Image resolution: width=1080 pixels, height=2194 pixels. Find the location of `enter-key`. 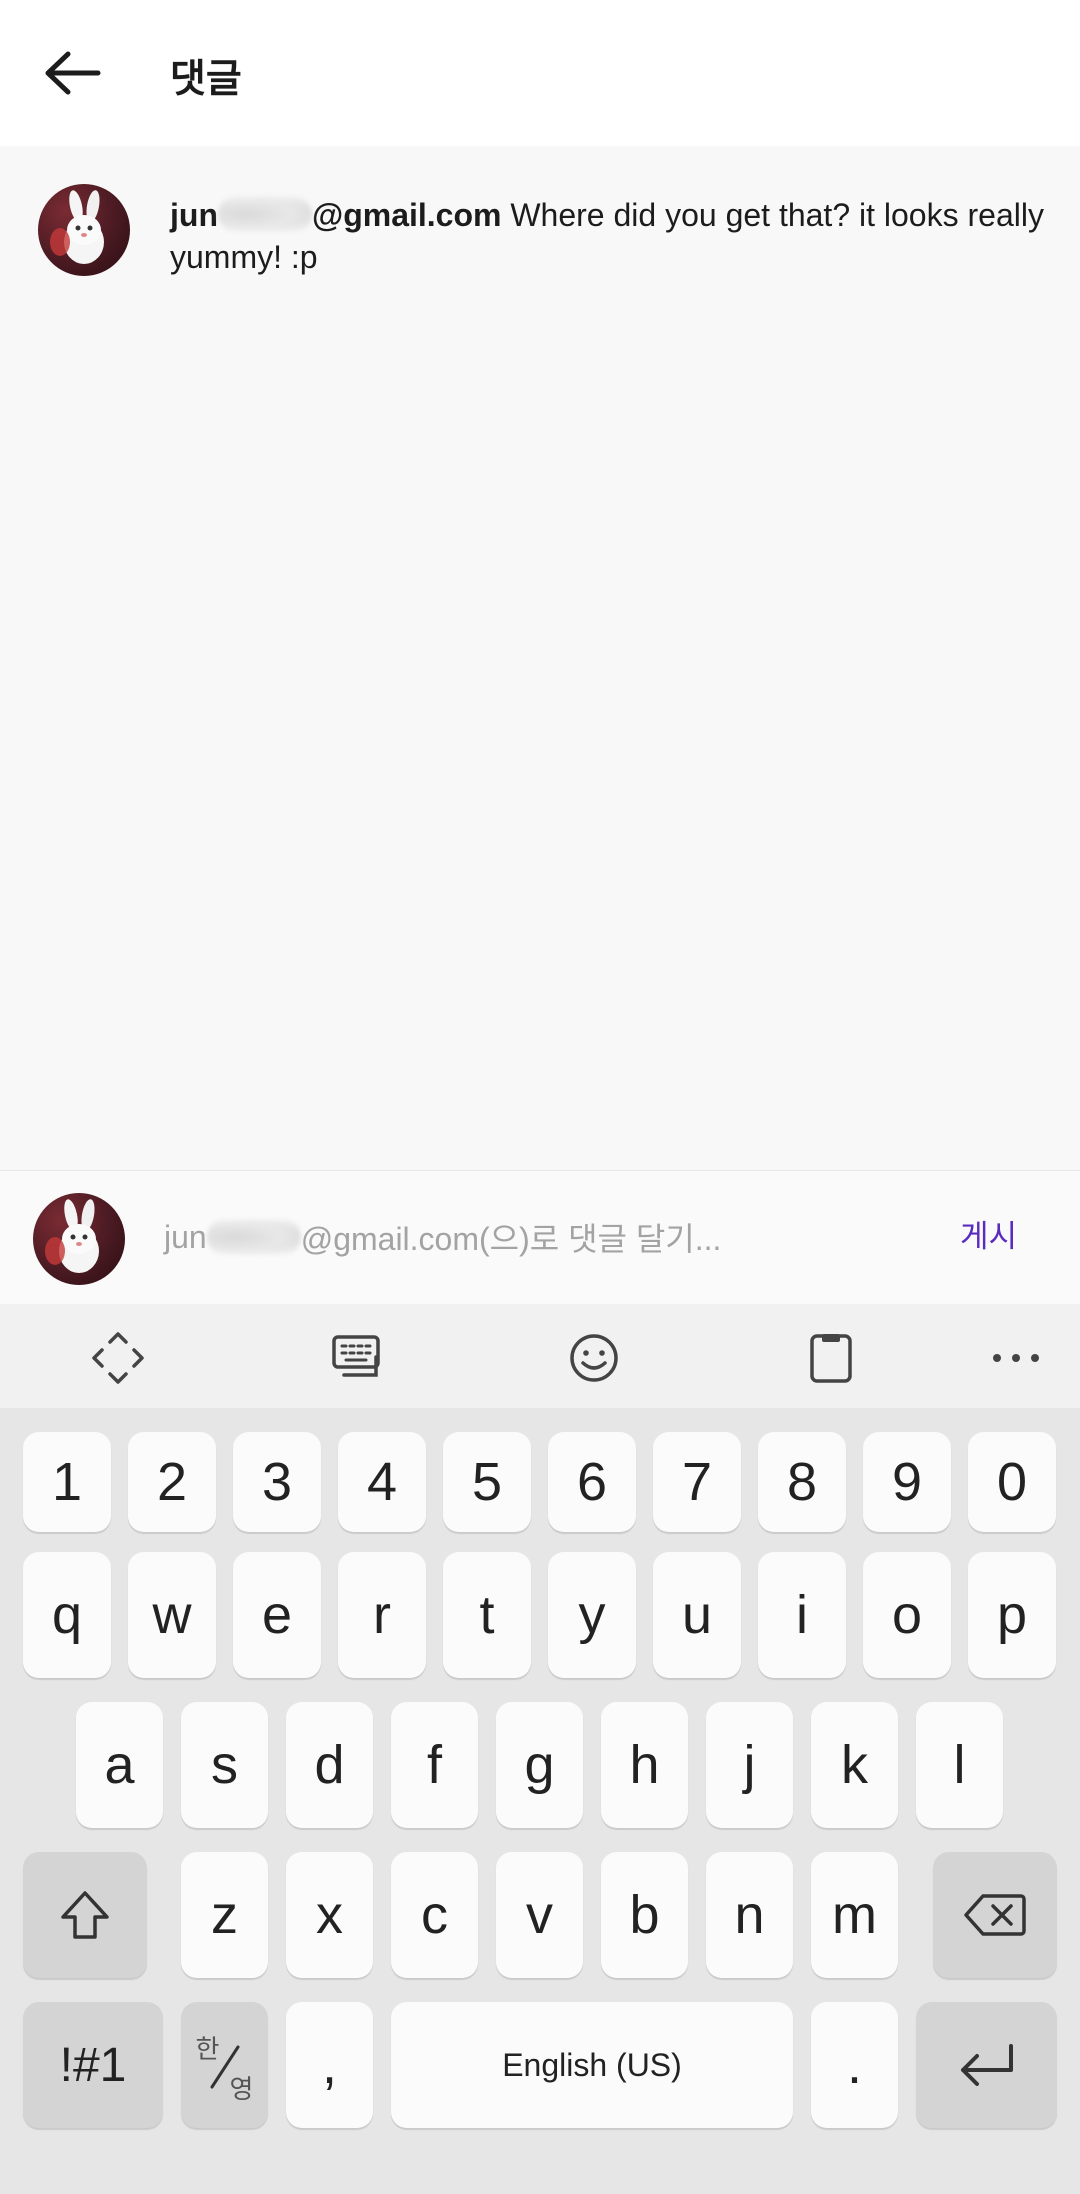

enter-key is located at coordinates (986, 2065).